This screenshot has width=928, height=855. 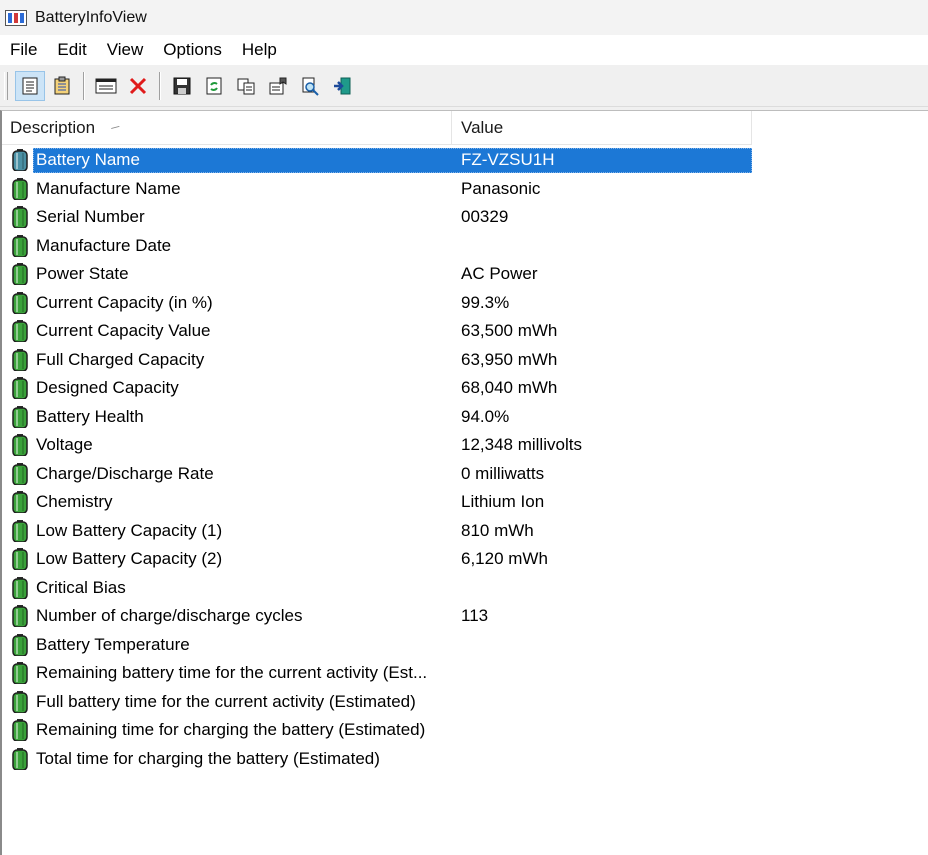 I want to click on table-row: Low Battery Capacity (2) 6,120 mWh, so click(x=377, y=559).